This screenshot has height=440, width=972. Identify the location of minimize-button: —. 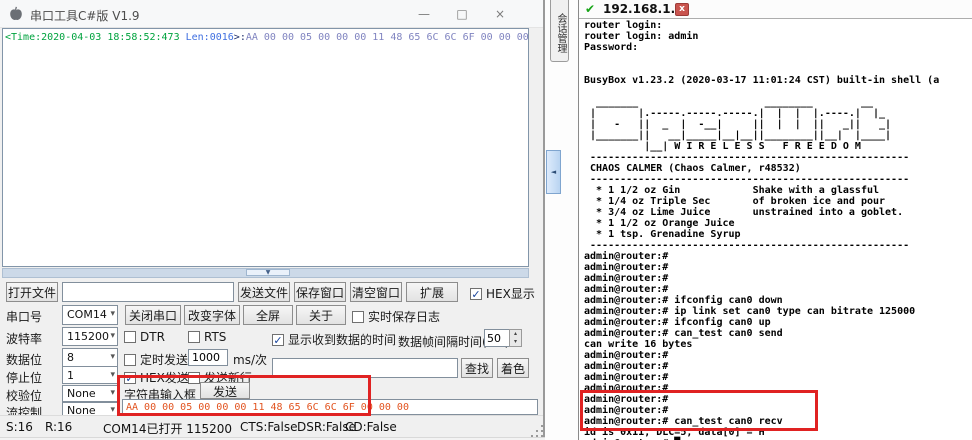
(424, 14).